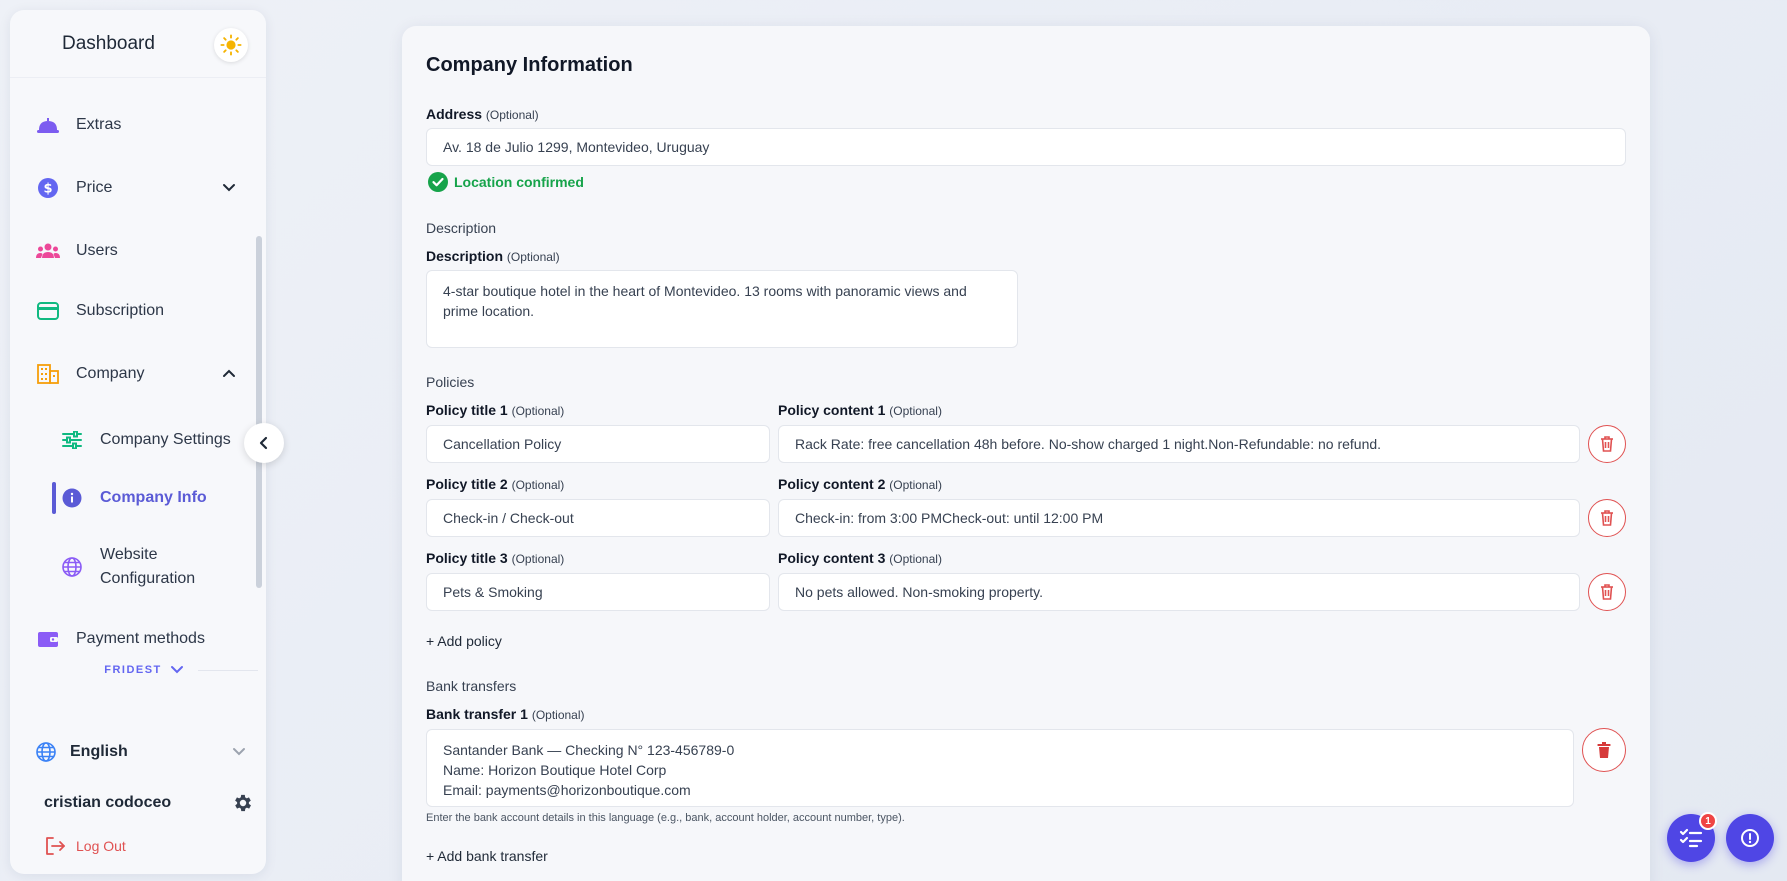  I want to click on sidebar-item-subscription: Subscription, so click(137, 311).